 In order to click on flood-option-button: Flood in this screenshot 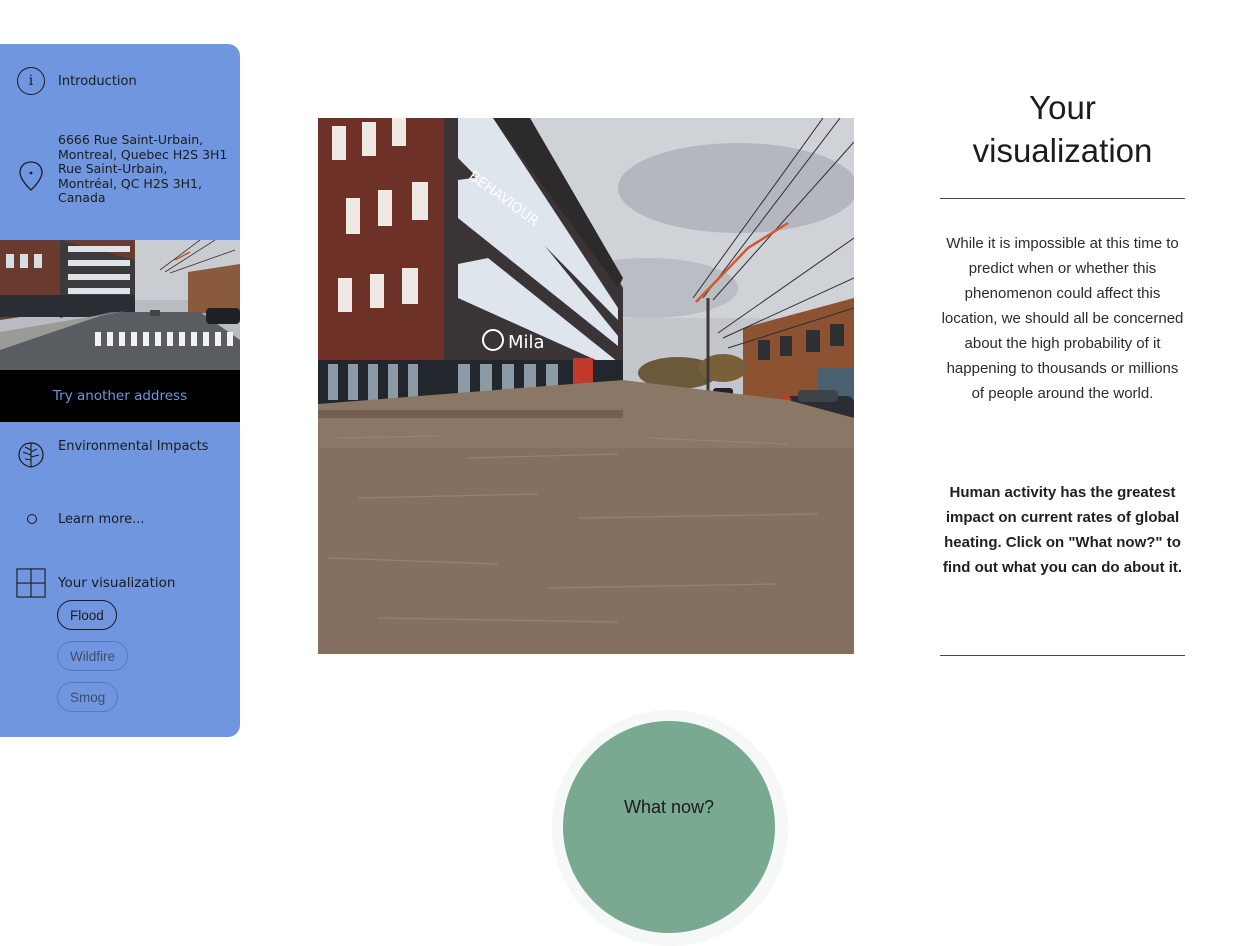, I will do `click(87, 615)`.